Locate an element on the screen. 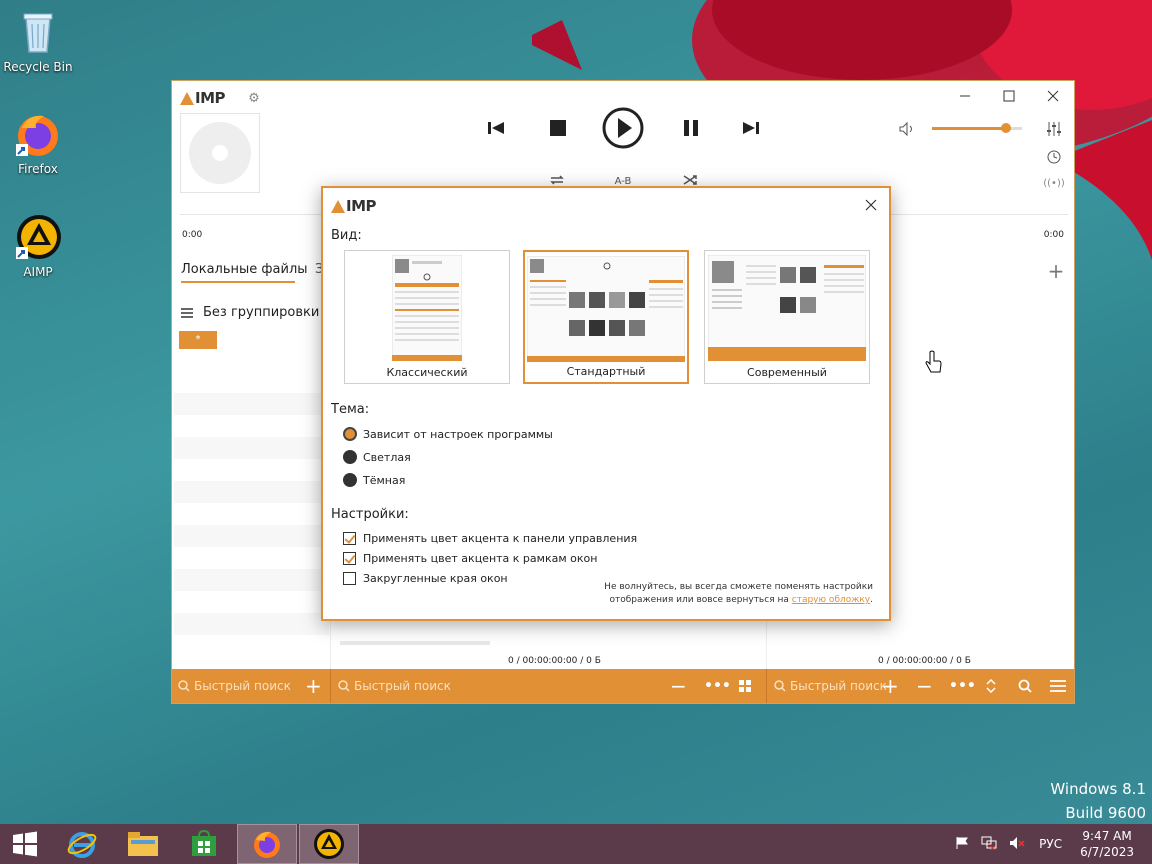 Image resolution: width=1152 pixels, height=864 pixels. next-track-button is located at coordinates (751, 128).